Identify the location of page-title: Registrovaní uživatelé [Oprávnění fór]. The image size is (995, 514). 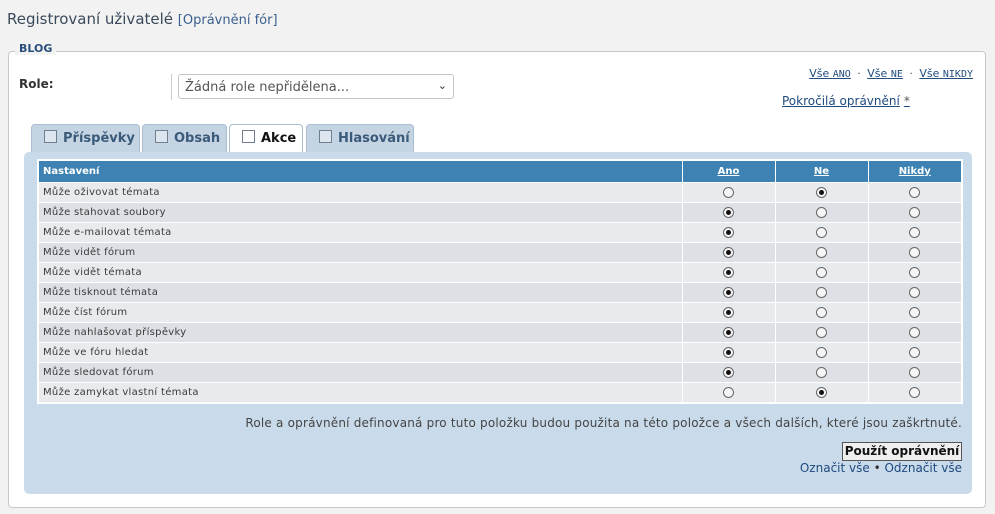
(142, 19).